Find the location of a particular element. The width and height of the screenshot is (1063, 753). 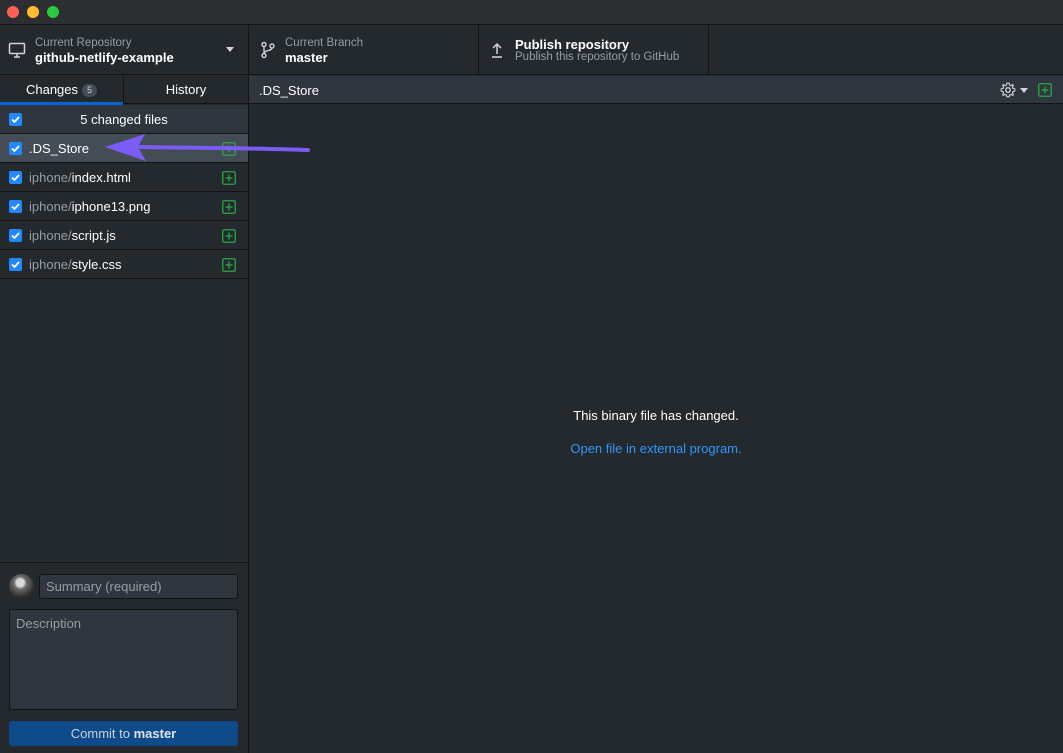

file-basename: style.css is located at coordinates (96, 264).